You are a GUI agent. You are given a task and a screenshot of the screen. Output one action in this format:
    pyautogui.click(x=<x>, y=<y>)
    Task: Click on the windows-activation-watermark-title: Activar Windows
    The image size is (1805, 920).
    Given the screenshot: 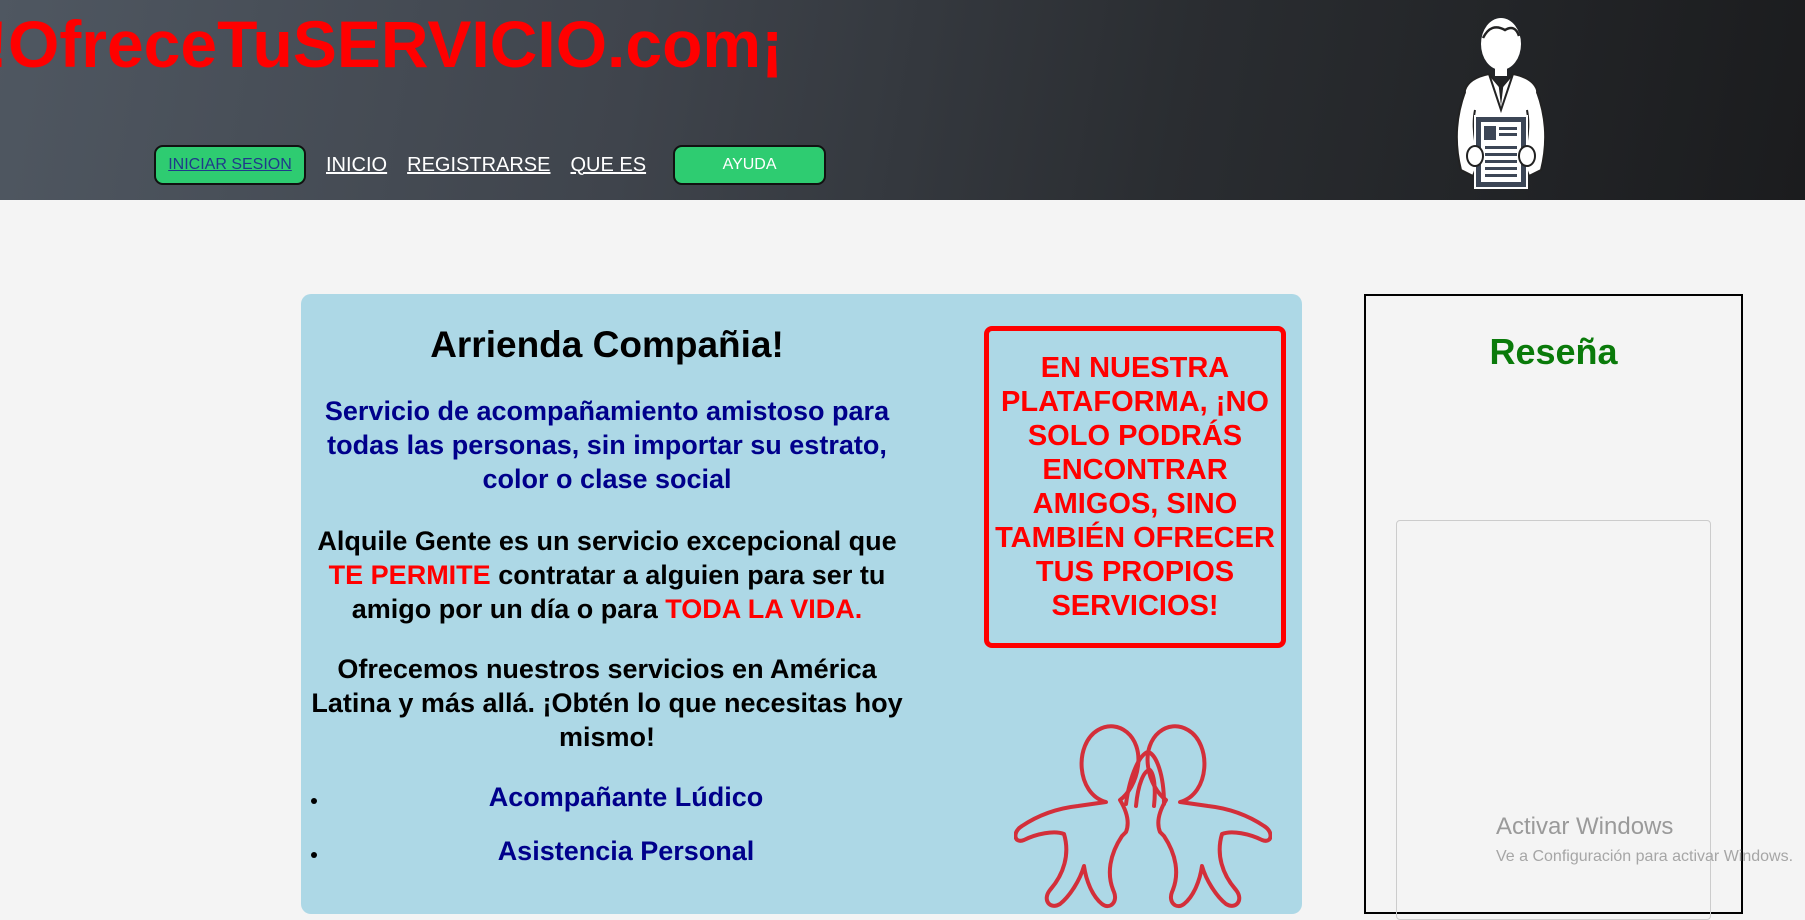 What is the action you would take?
    pyautogui.click(x=1585, y=826)
    